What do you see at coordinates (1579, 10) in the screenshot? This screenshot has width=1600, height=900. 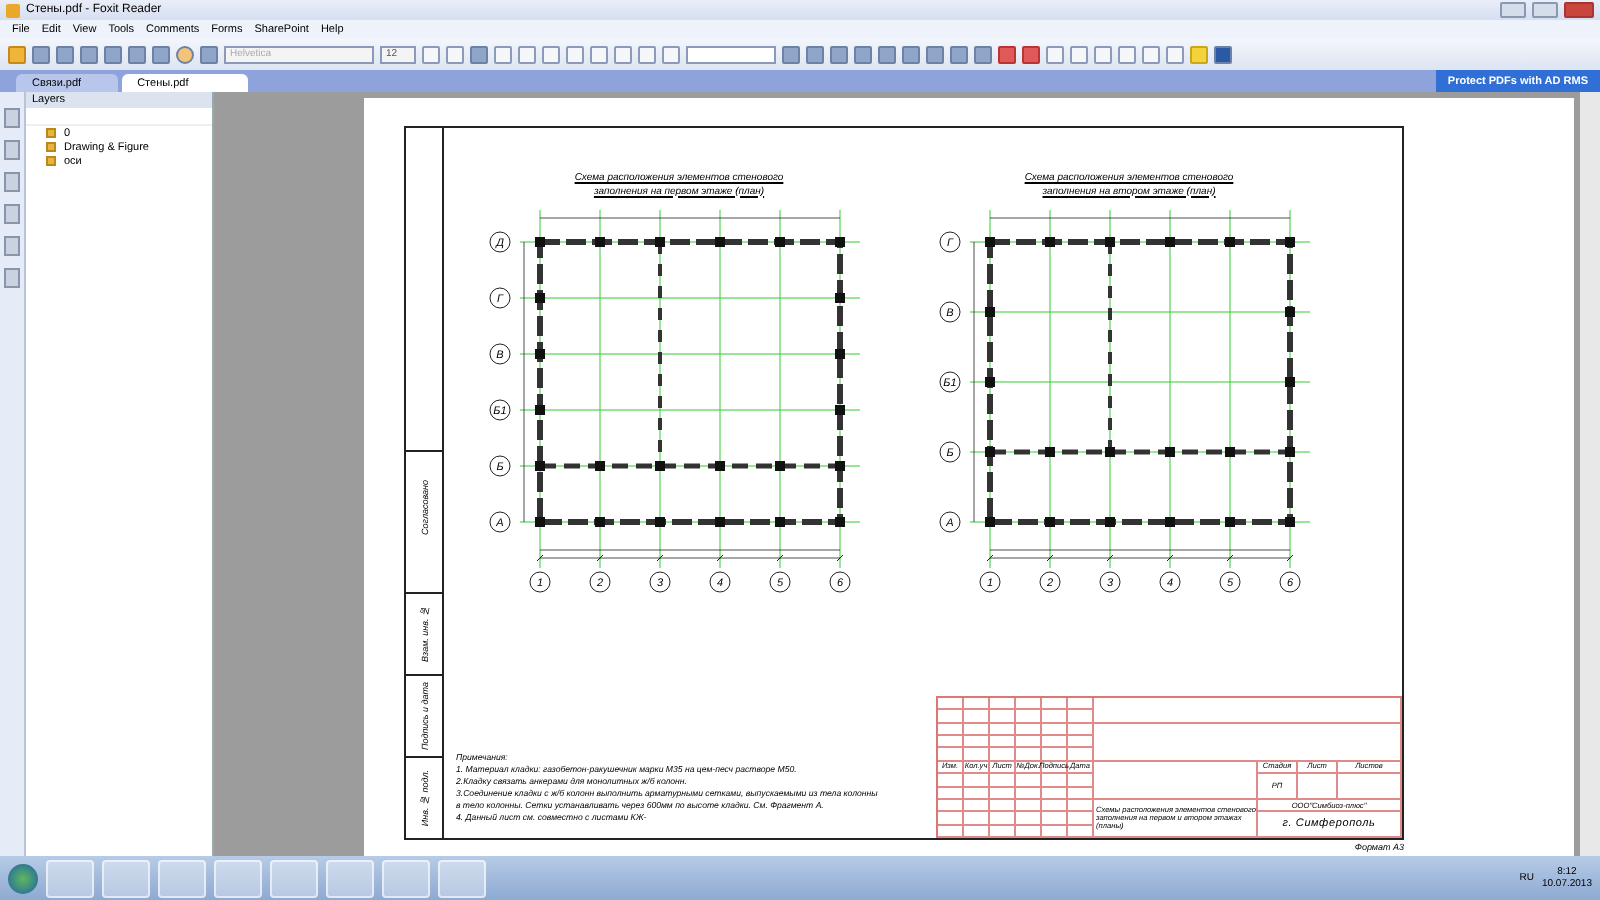 I see `close-button` at bounding box center [1579, 10].